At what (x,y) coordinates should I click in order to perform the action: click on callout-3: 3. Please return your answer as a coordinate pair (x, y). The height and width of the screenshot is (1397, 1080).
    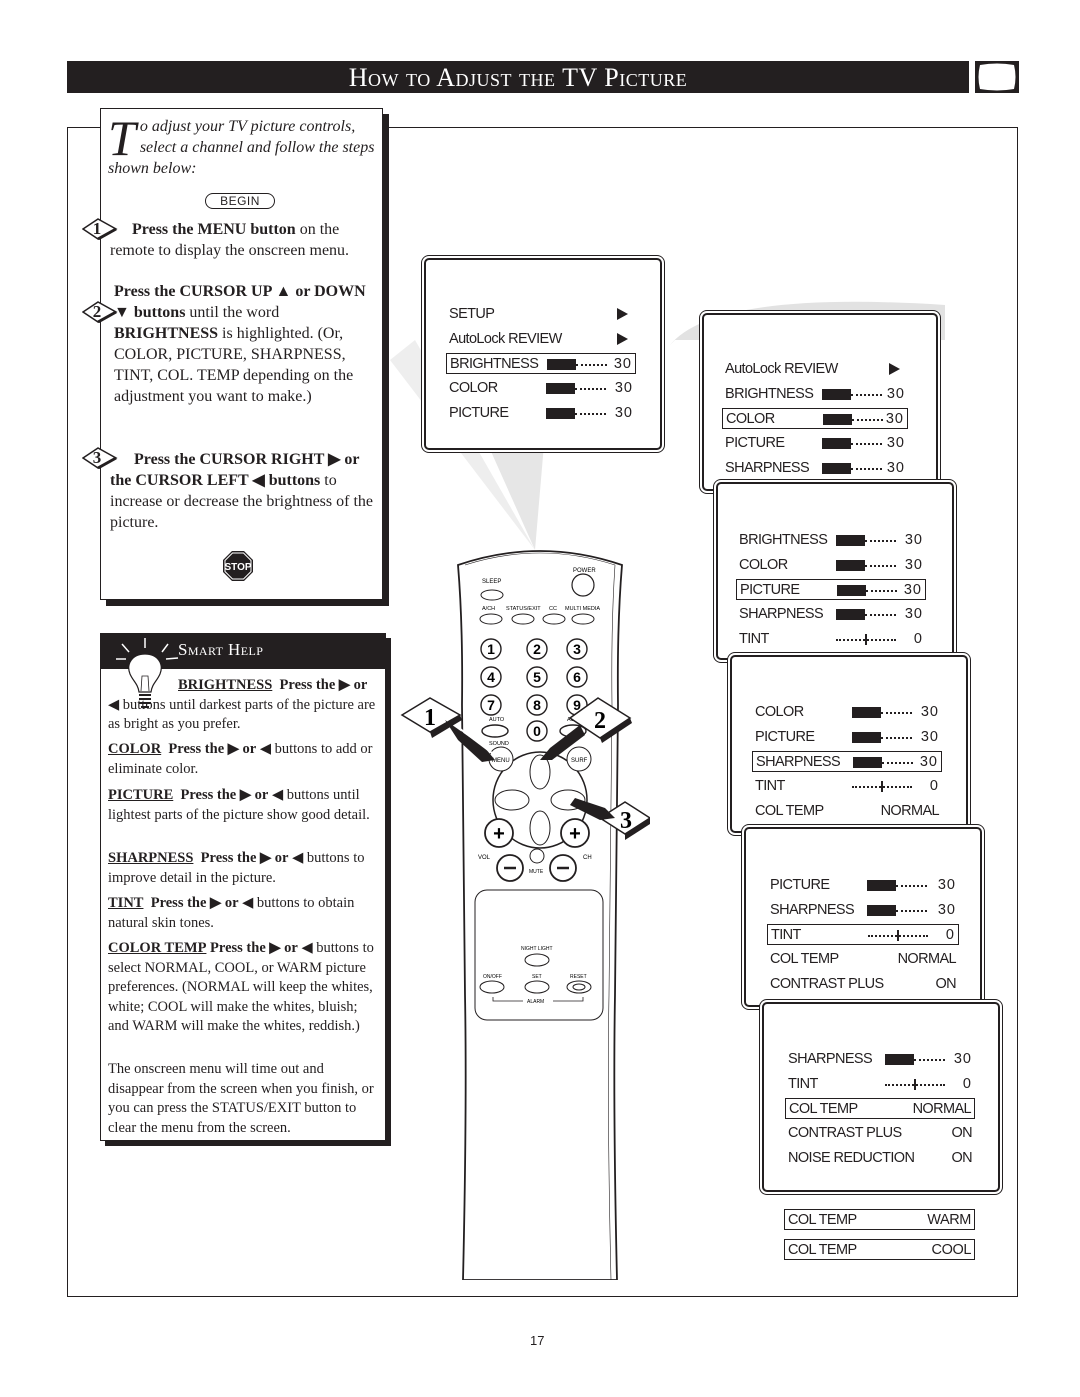
    Looking at the image, I should click on (610, 819).